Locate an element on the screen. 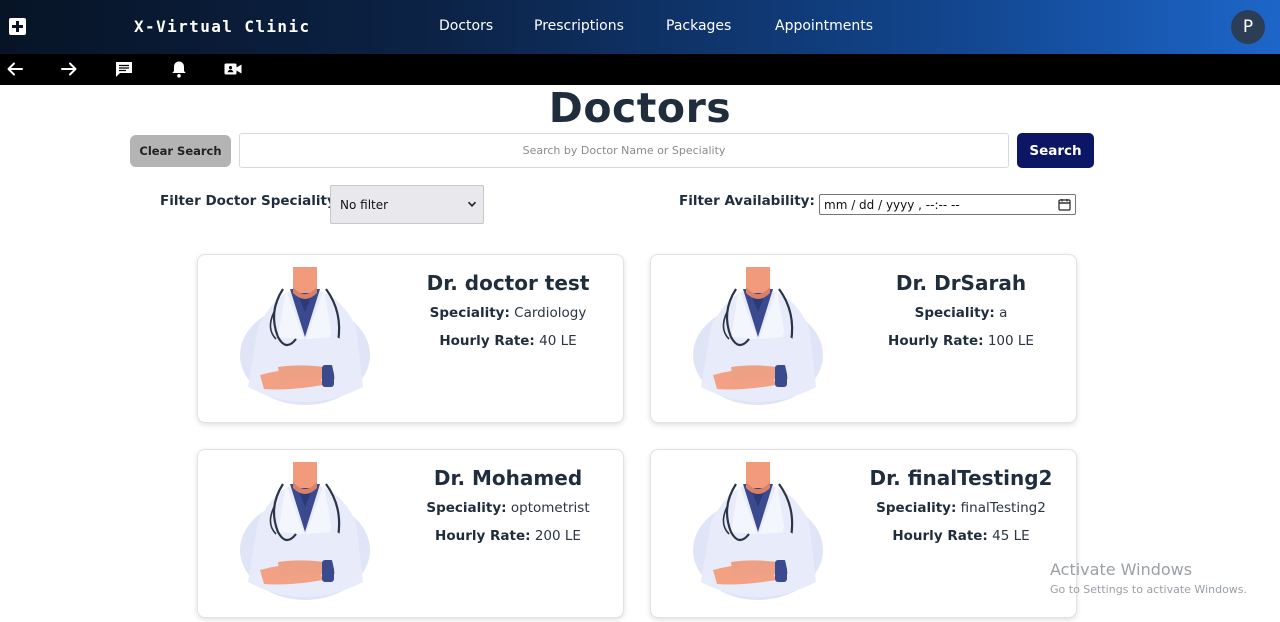 Image resolution: width=1280 pixels, height=622 pixels. nav-link-doctors: Doctors is located at coordinates (466, 26).